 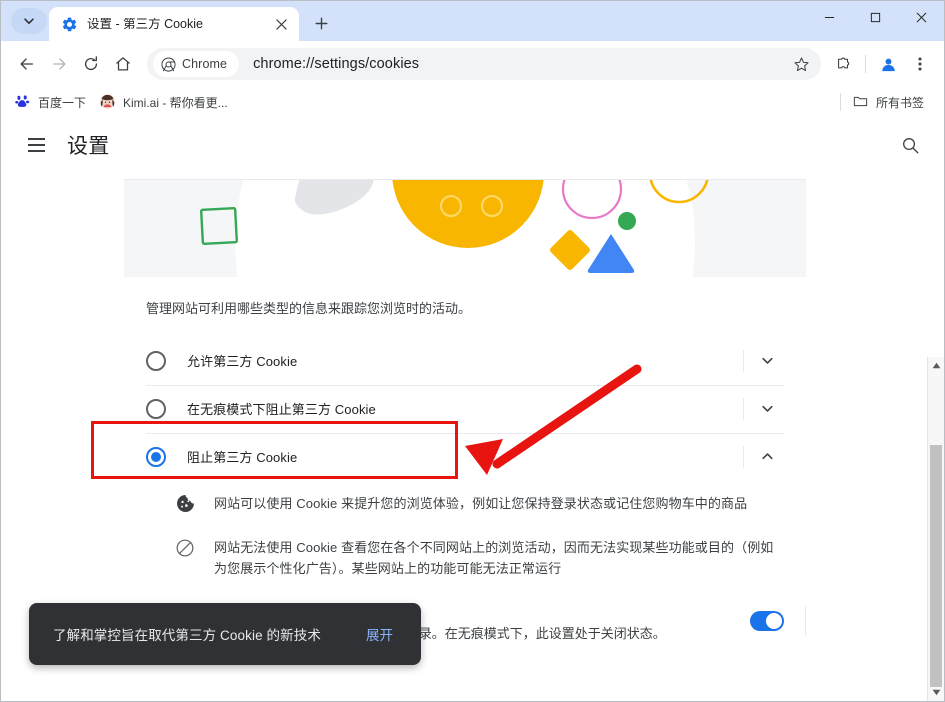 What do you see at coordinates (472, 145) in the screenshot?
I see `settings-header: 设置` at bounding box center [472, 145].